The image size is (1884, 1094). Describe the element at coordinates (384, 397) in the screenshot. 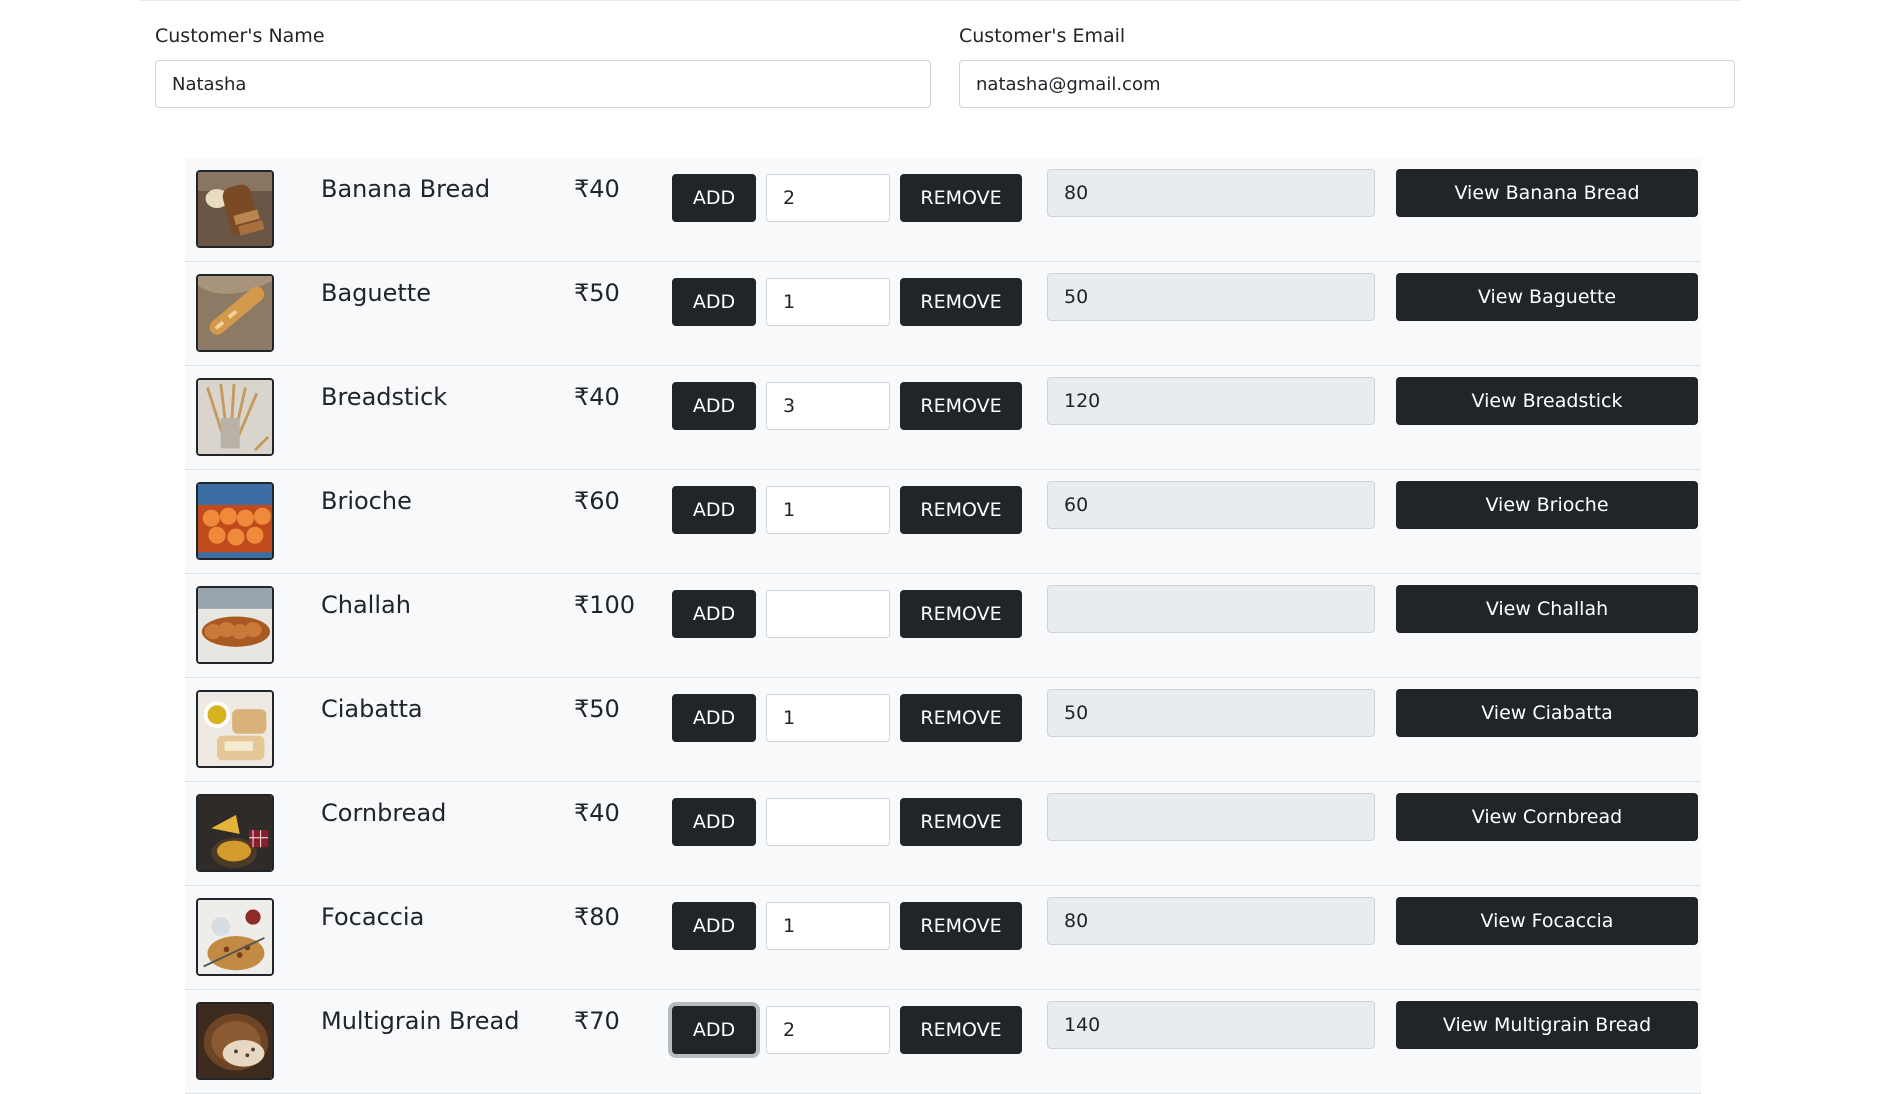

I see `product-name: Breadstick` at that location.